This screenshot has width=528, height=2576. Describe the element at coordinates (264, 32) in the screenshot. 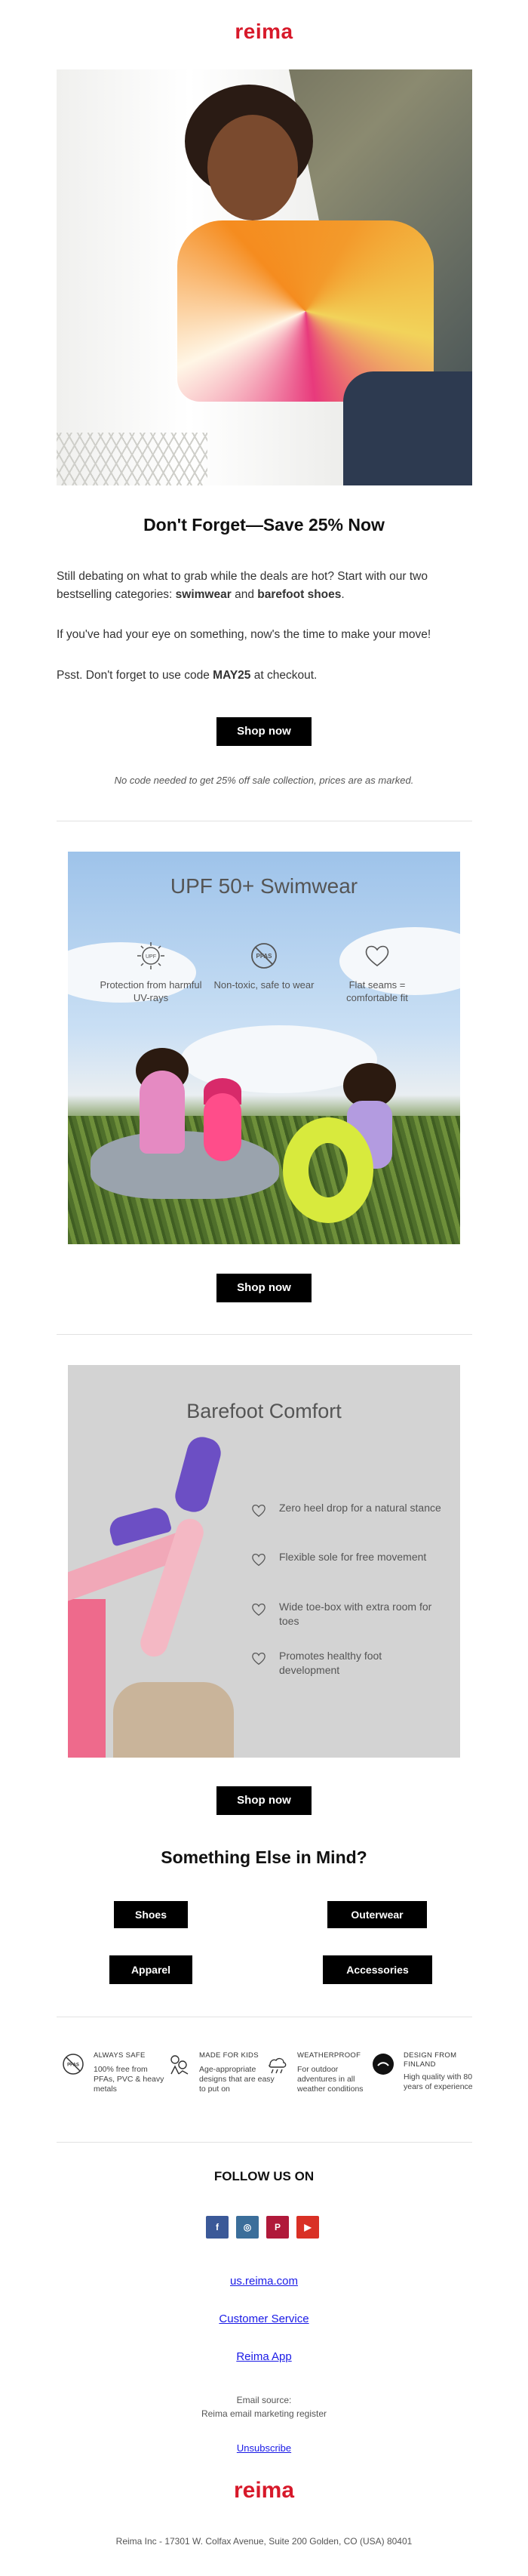

I see `reima-logo: reima` at that location.